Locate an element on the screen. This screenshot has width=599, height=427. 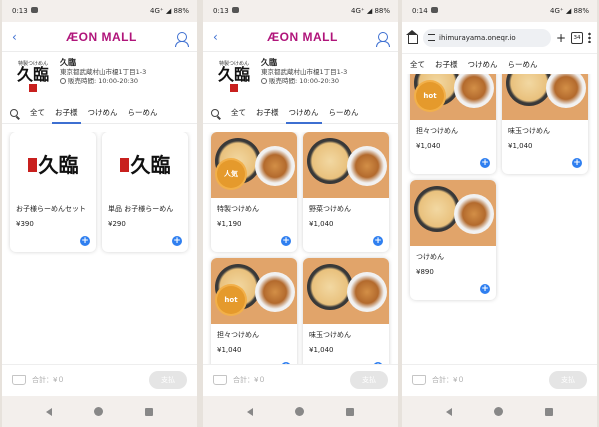
product-name: 味玉つけめん is located at coordinates (330, 335).